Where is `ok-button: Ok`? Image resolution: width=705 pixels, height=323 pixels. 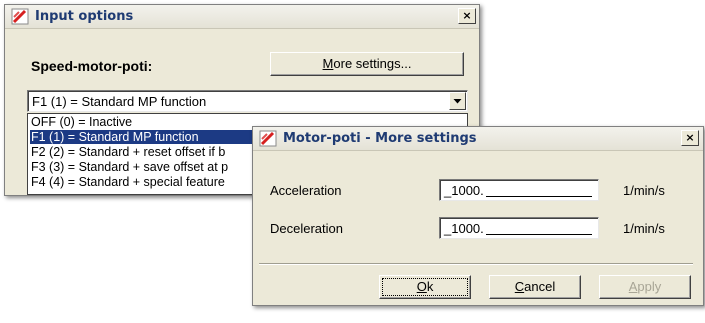 ok-button: Ok is located at coordinates (425, 287).